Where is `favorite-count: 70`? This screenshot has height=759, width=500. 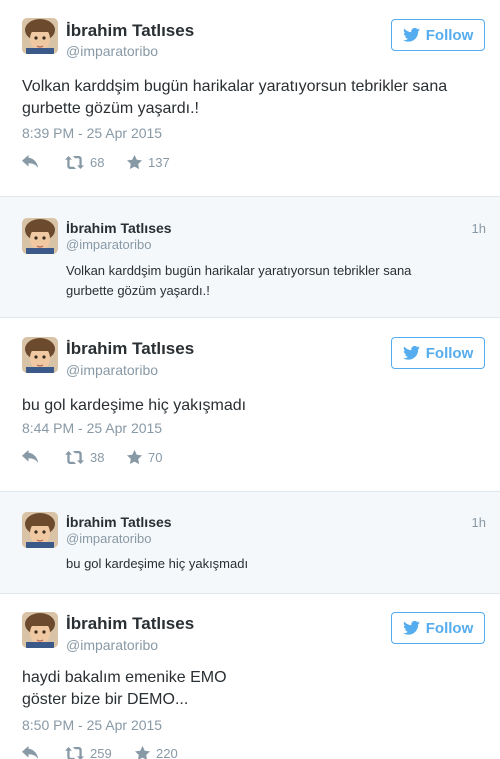
favorite-count: 70 is located at coordinates (155, 457).